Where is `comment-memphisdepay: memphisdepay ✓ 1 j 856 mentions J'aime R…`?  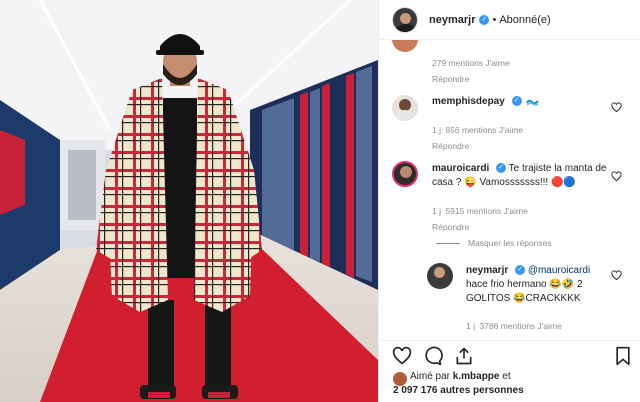
comment-memphisdepay: memphisdepay ✓ 1 j 856 mentions J'aime R… is located at coordinates (519, 123).